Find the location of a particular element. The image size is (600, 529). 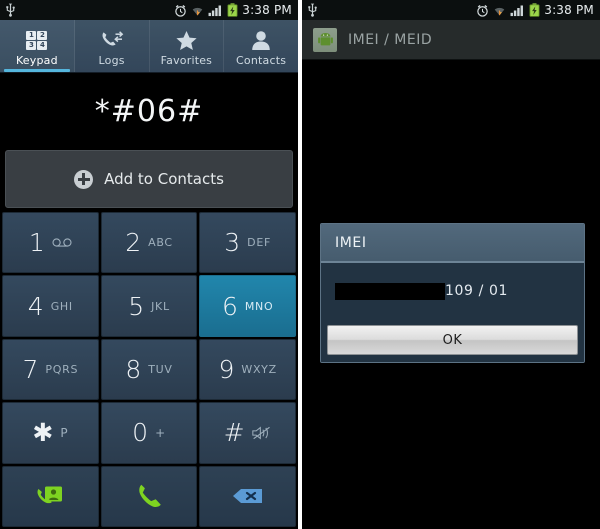

tab-favorites: Favorites is located at coordinates (187, 46).